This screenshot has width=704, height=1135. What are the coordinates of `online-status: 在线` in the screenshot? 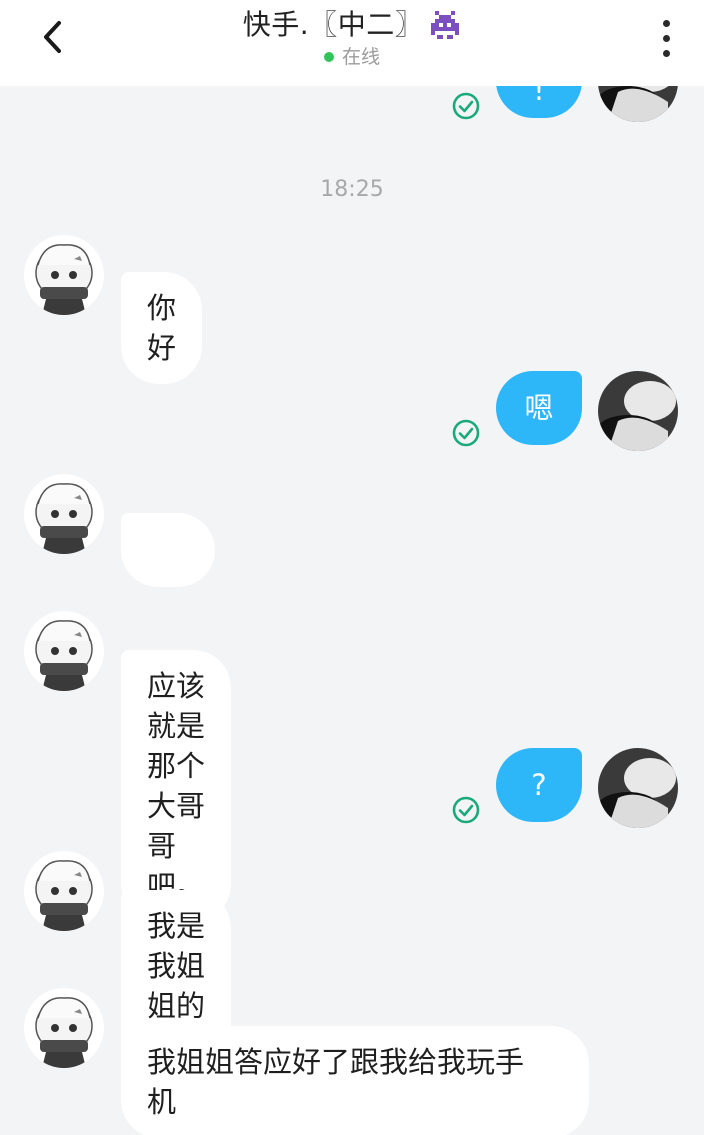 It's located at (351, 57).